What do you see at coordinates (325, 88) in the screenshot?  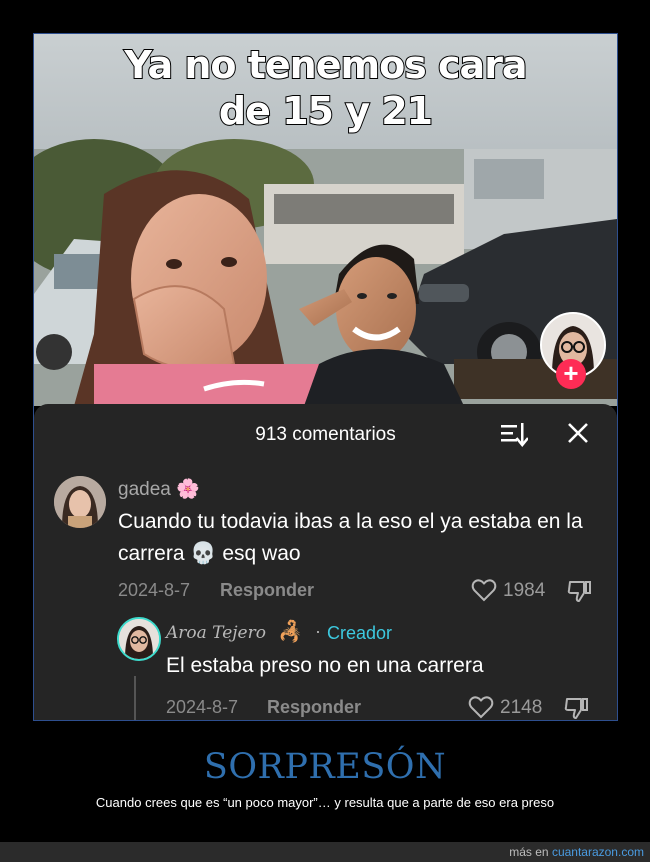 I see `video-overlay-title: Ya no tenemos cara de 15 y 21` at bounding box center [325, 88].